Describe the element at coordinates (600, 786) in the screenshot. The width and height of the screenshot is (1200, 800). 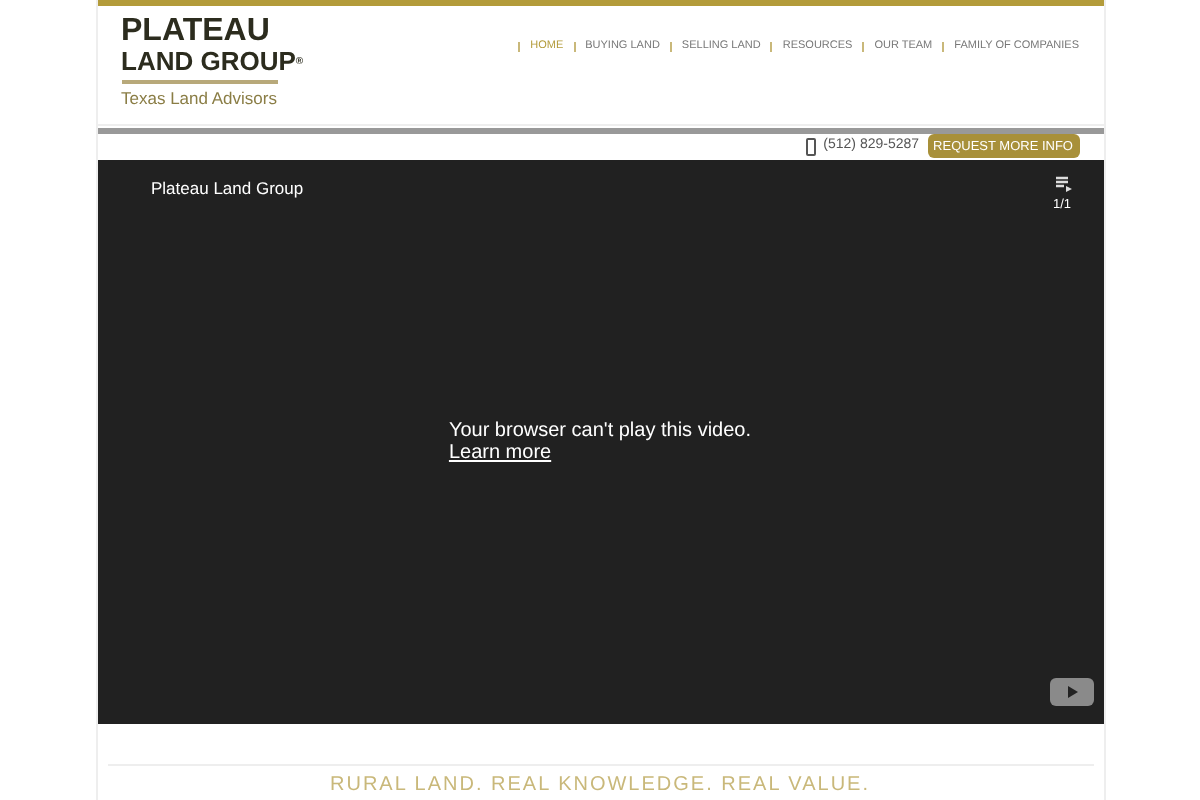
I see `slogan: RURAL LAND. REAL KNOWLEDGE. REAL VALUE.` at that location.